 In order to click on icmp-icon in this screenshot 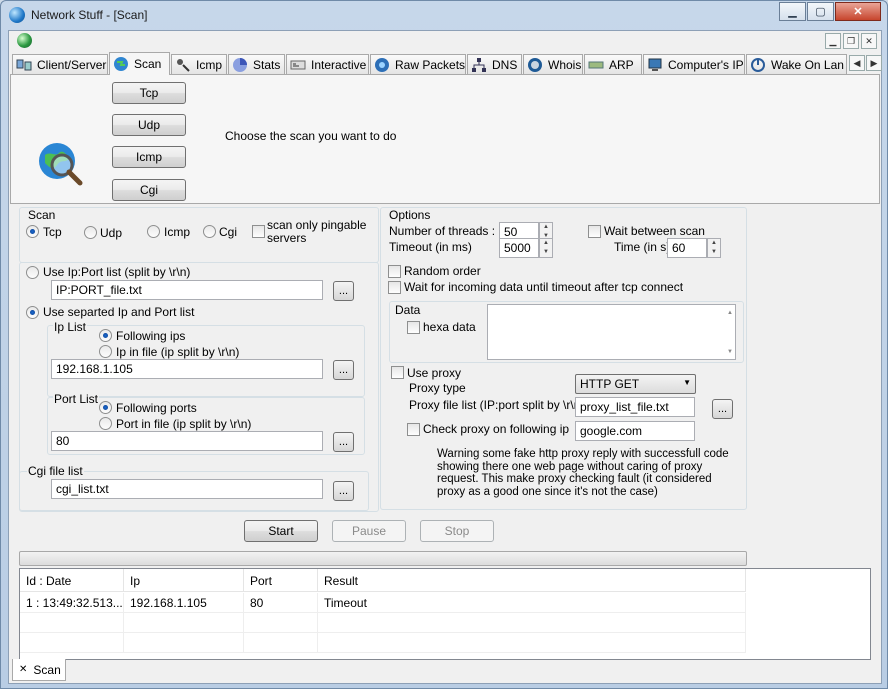, I will do `click(183, 65)`.